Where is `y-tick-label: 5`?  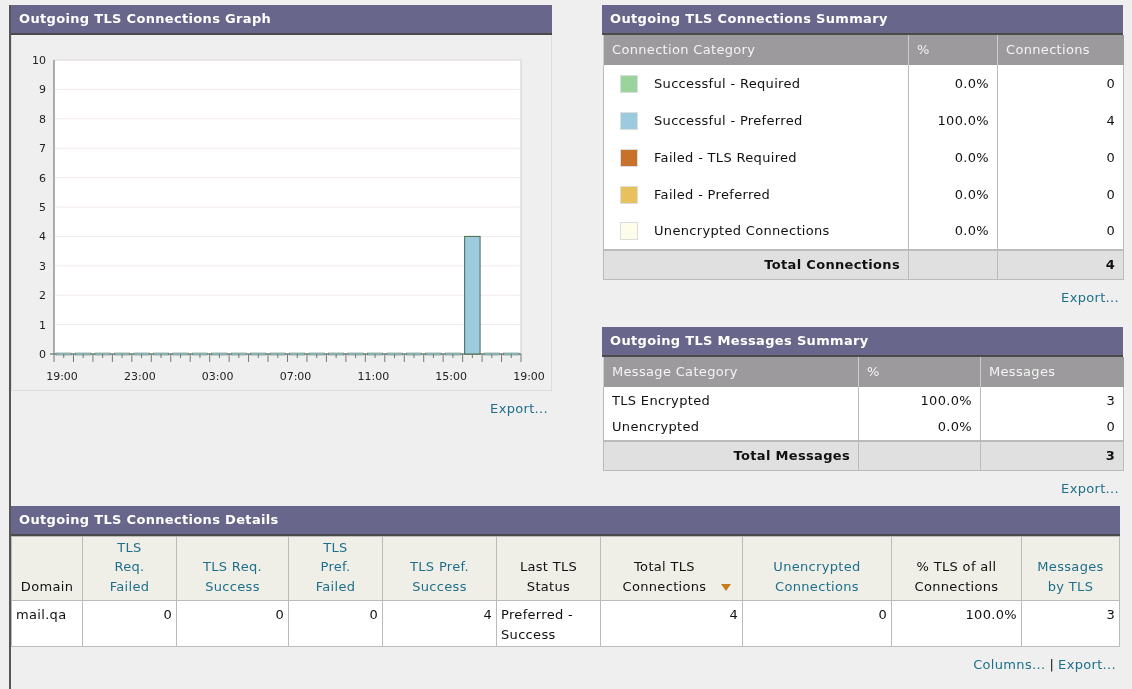 y-tick-label: 5 is located at coordinates (42, 207).